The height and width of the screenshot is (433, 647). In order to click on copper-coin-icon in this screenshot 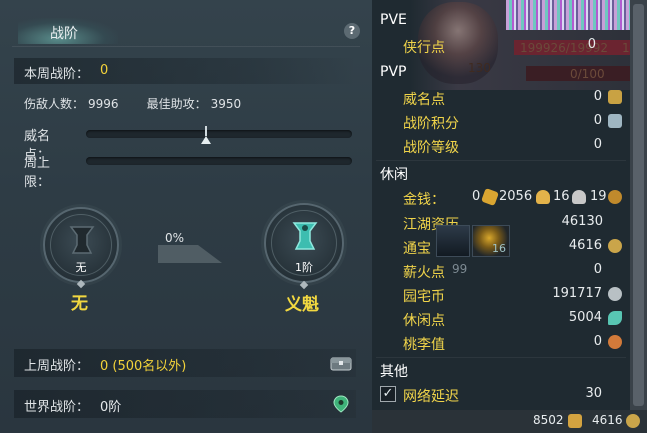, I will do `click(615, 197)`.